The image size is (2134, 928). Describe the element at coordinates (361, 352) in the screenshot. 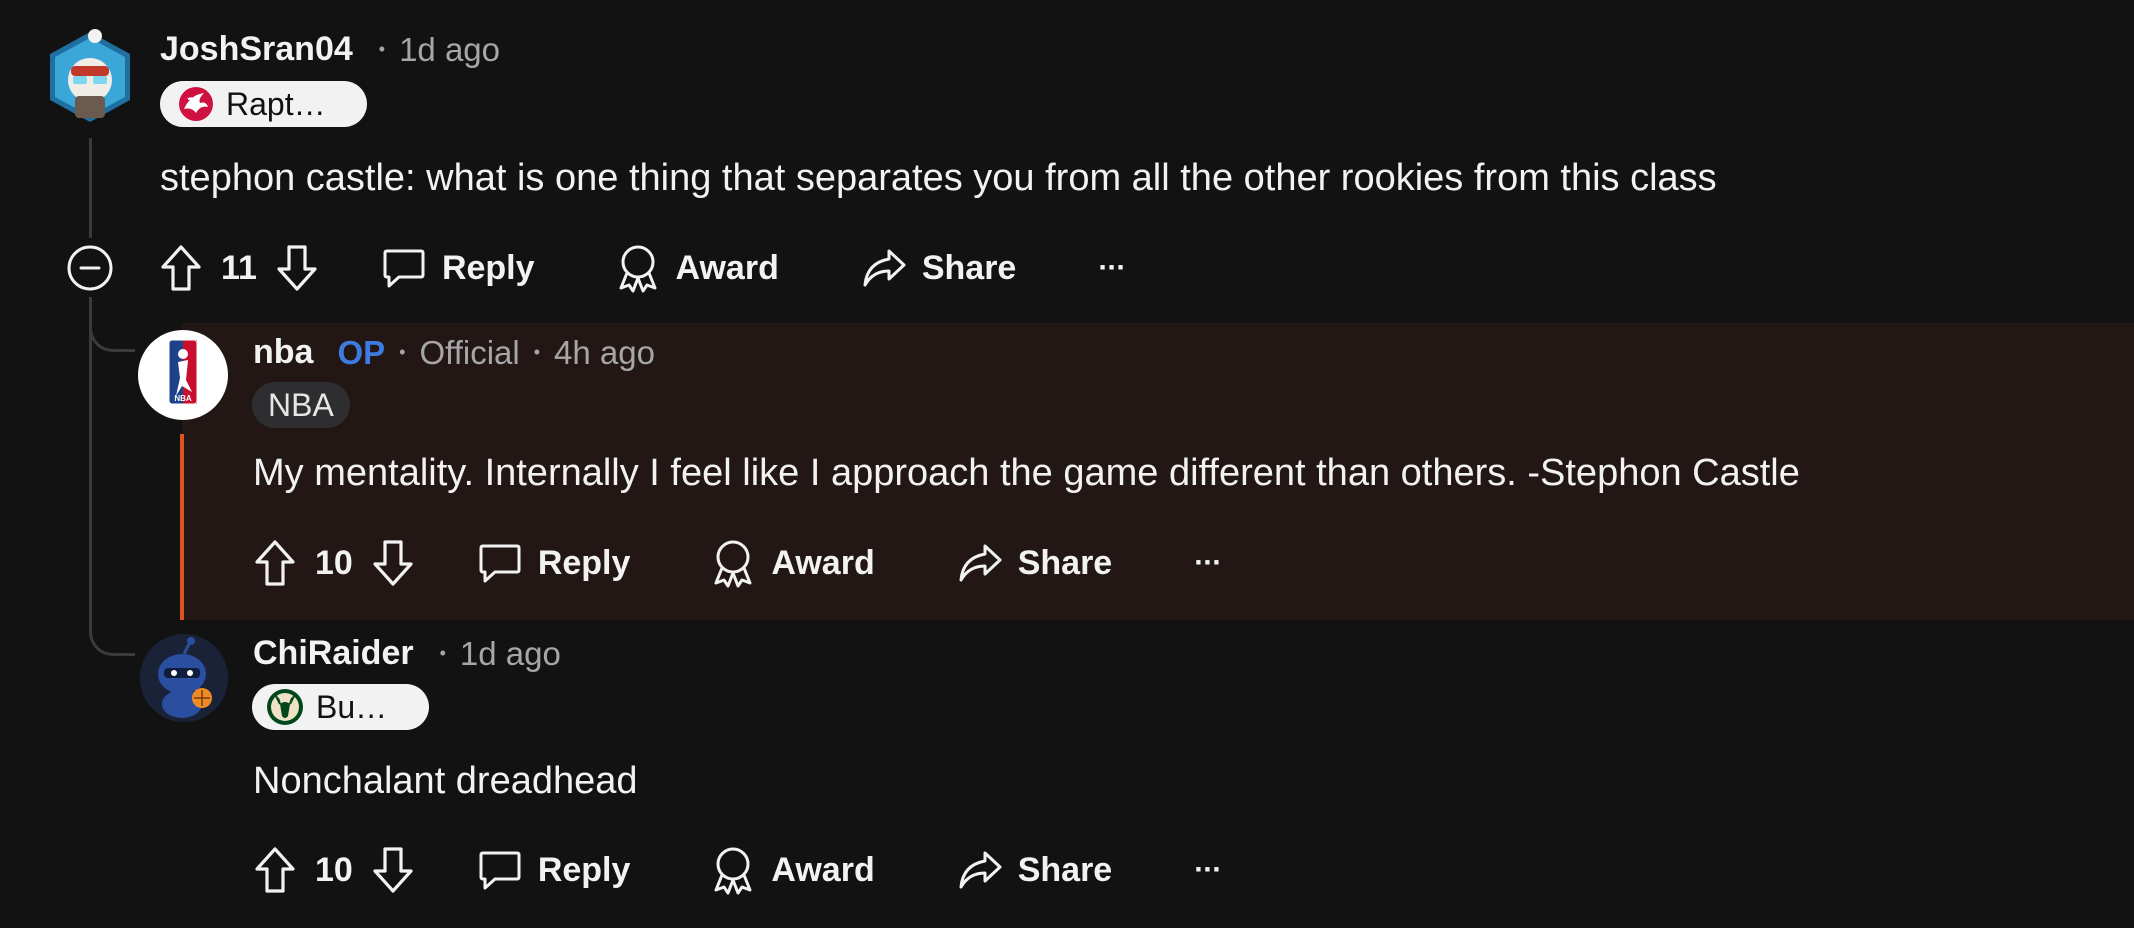

I see `op-badge: OP` at that location.